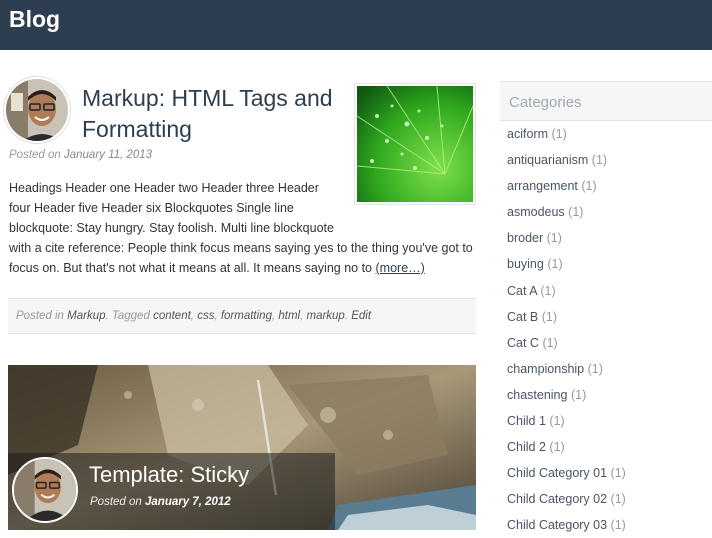  What do you see at coordinates (542, 186) in the screenshot?
I see `category-link: arrangement` at bounding box center [542, 186].